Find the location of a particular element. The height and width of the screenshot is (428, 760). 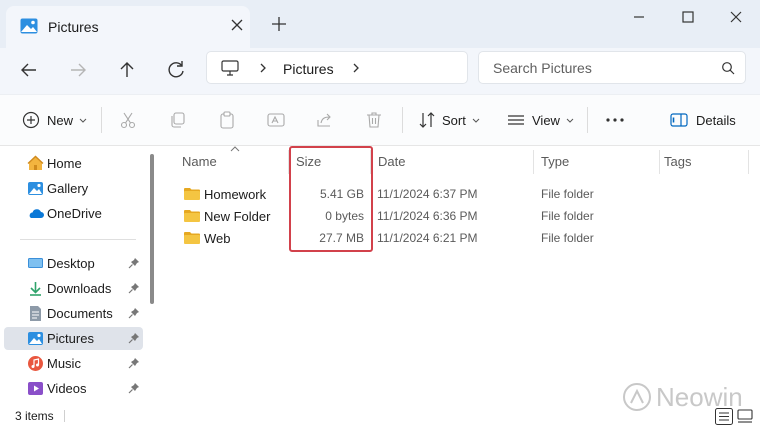

minimize-icon is located at coordinates (639, 17).